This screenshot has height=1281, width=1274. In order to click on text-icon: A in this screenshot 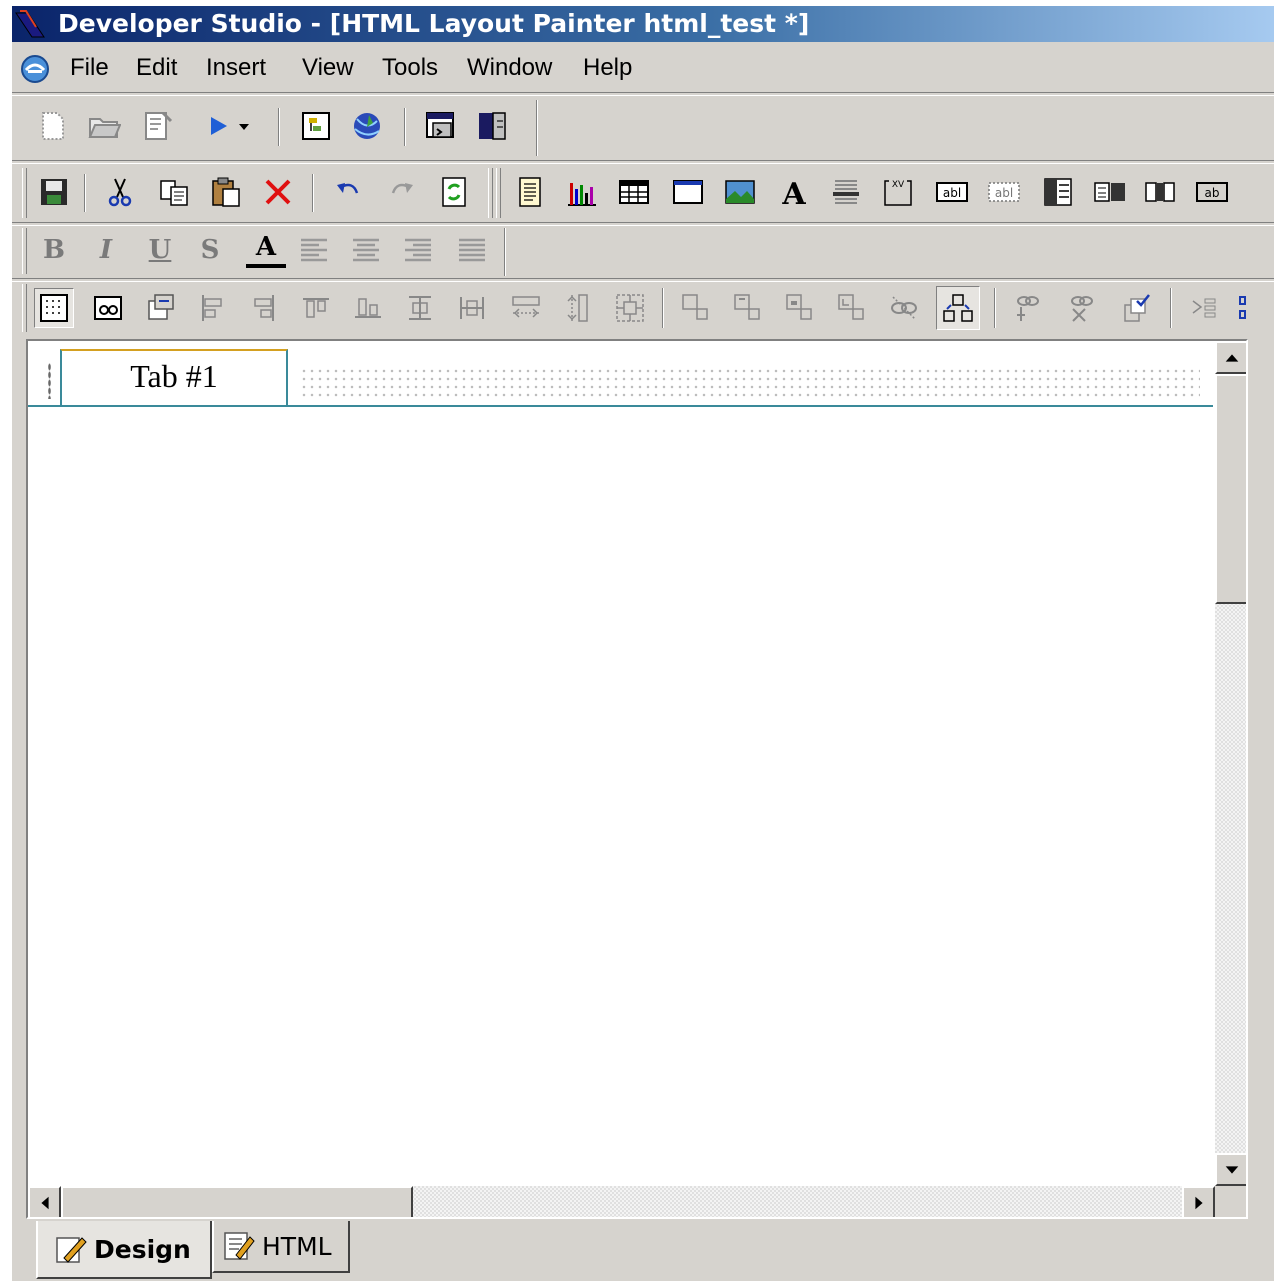, I will do `click(794, 192)`.